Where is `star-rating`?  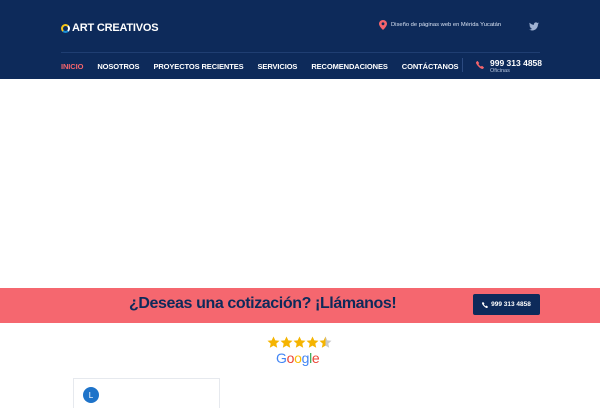 star-rating is located at coordinates (300, 343).